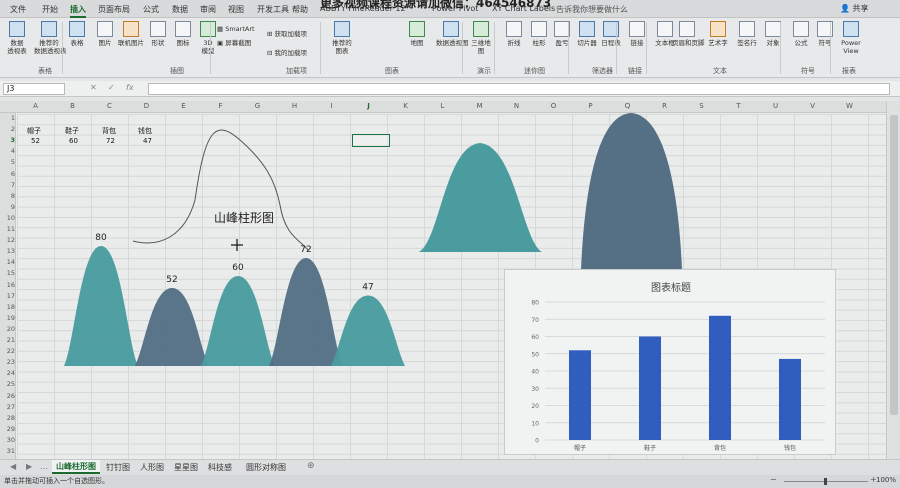 The image size is (900, 488). Describe the element at coordinates (450, 481) in the screenshot. I see `status-bar: 单击并拖动可插入一个自选图形。 − + 100%` at that location.